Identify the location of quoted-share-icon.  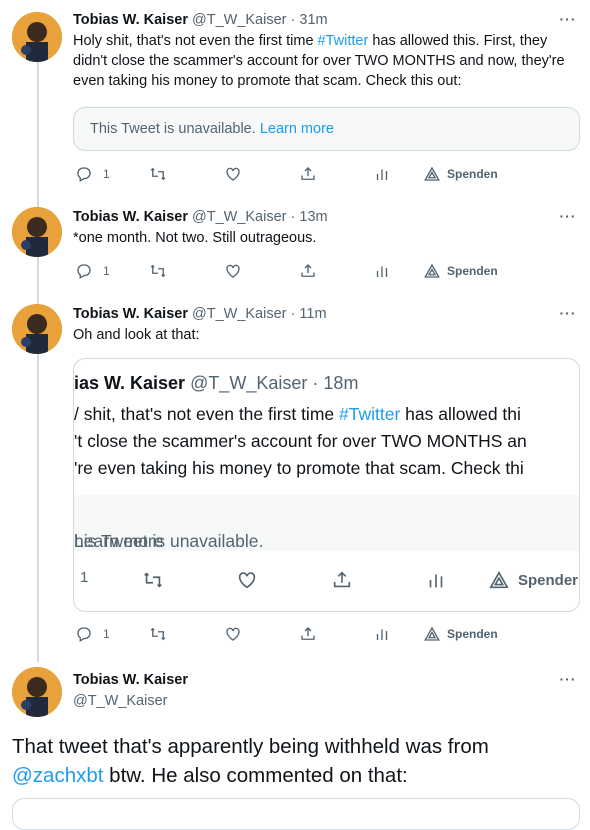
(342, 580).